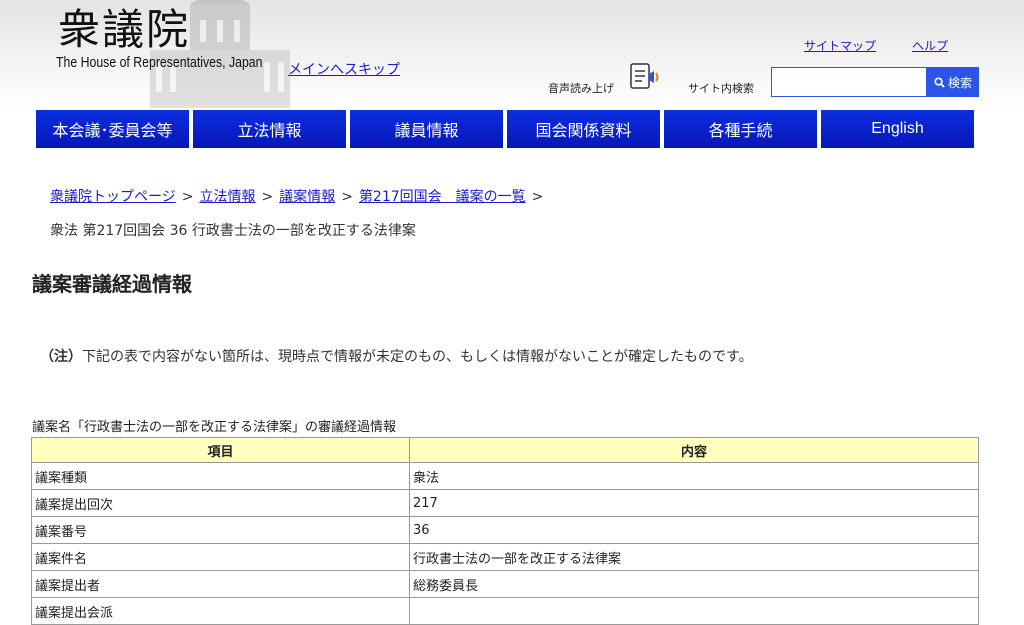 The width and height of the screenshot is (1024, 625). I want to click on voice-readout-label: 音声読み上げ, so click(581, 88).